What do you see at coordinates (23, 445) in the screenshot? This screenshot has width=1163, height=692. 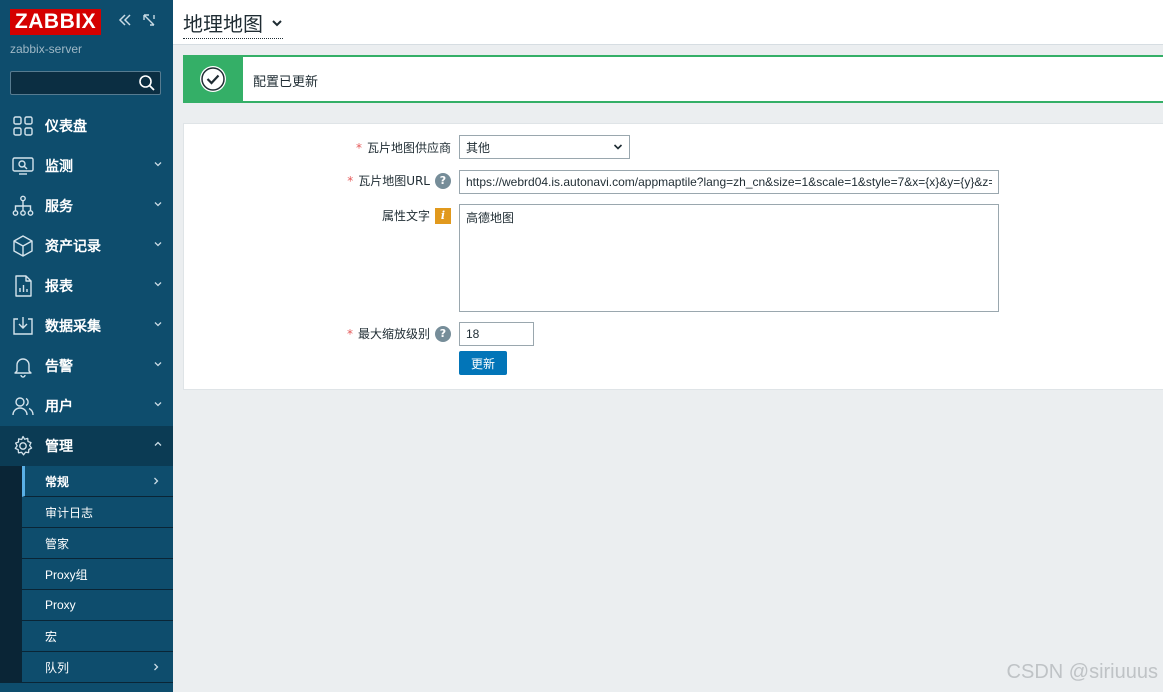 I see `gear-icon` at bounding box center [23, 445].